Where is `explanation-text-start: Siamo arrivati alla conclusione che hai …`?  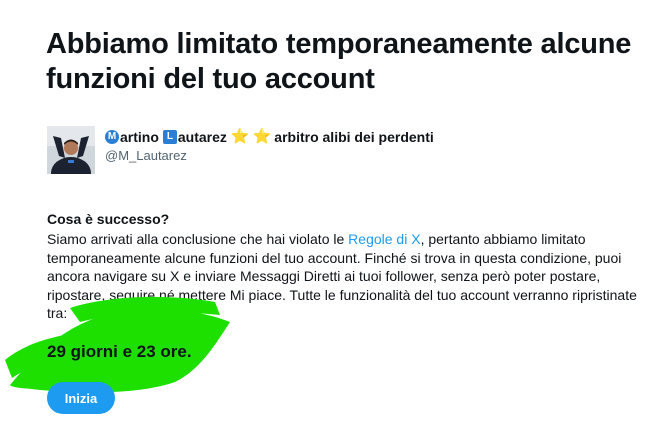 explanation-text-start: Siamo arrivati alla conclusione che hai … is located at coordinates (198, 239).